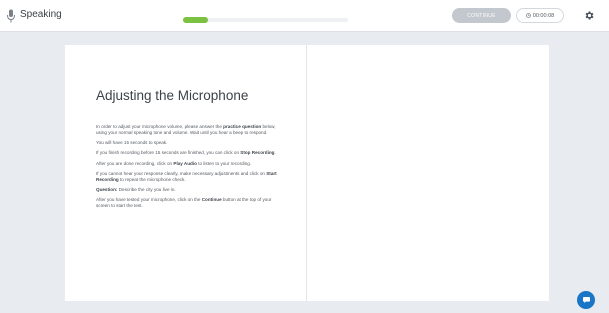  What do you see at coordinates (589, 15) in the screenshot?
I see `gear-icon` at bounding box center [589, 15].